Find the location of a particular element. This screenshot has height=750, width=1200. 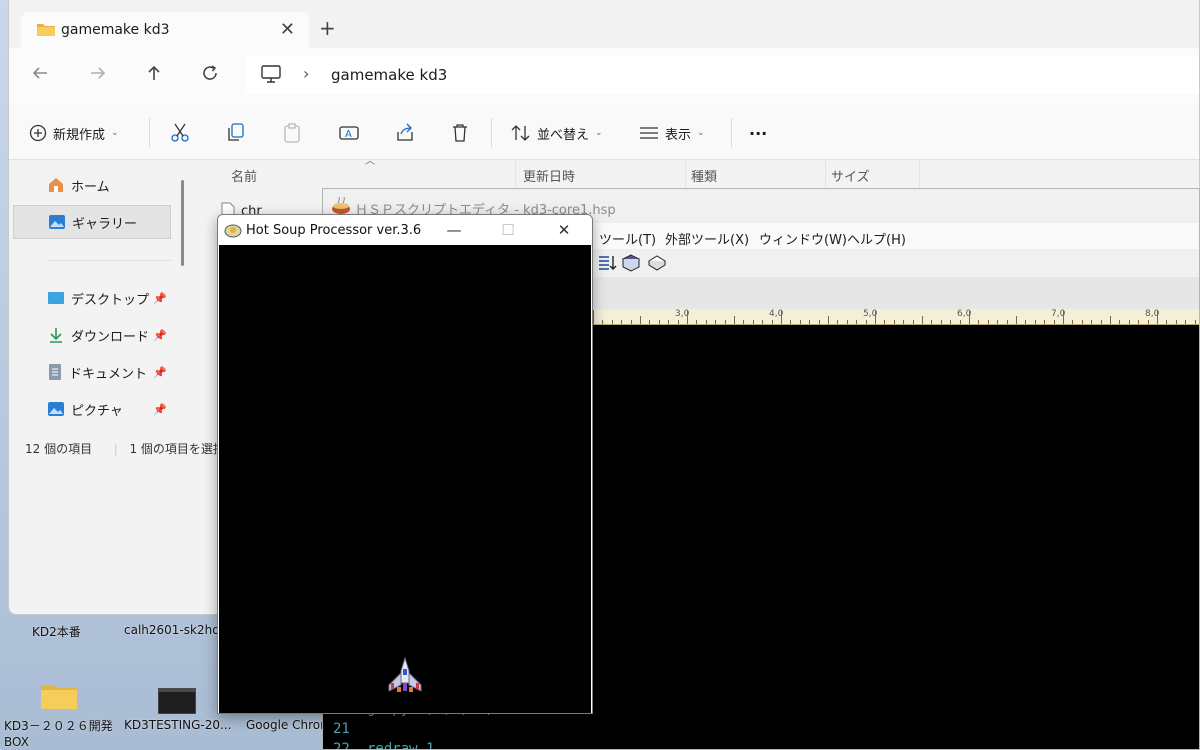

new-button: 新規作成 ⌄ is located at coordinates (74, 133).